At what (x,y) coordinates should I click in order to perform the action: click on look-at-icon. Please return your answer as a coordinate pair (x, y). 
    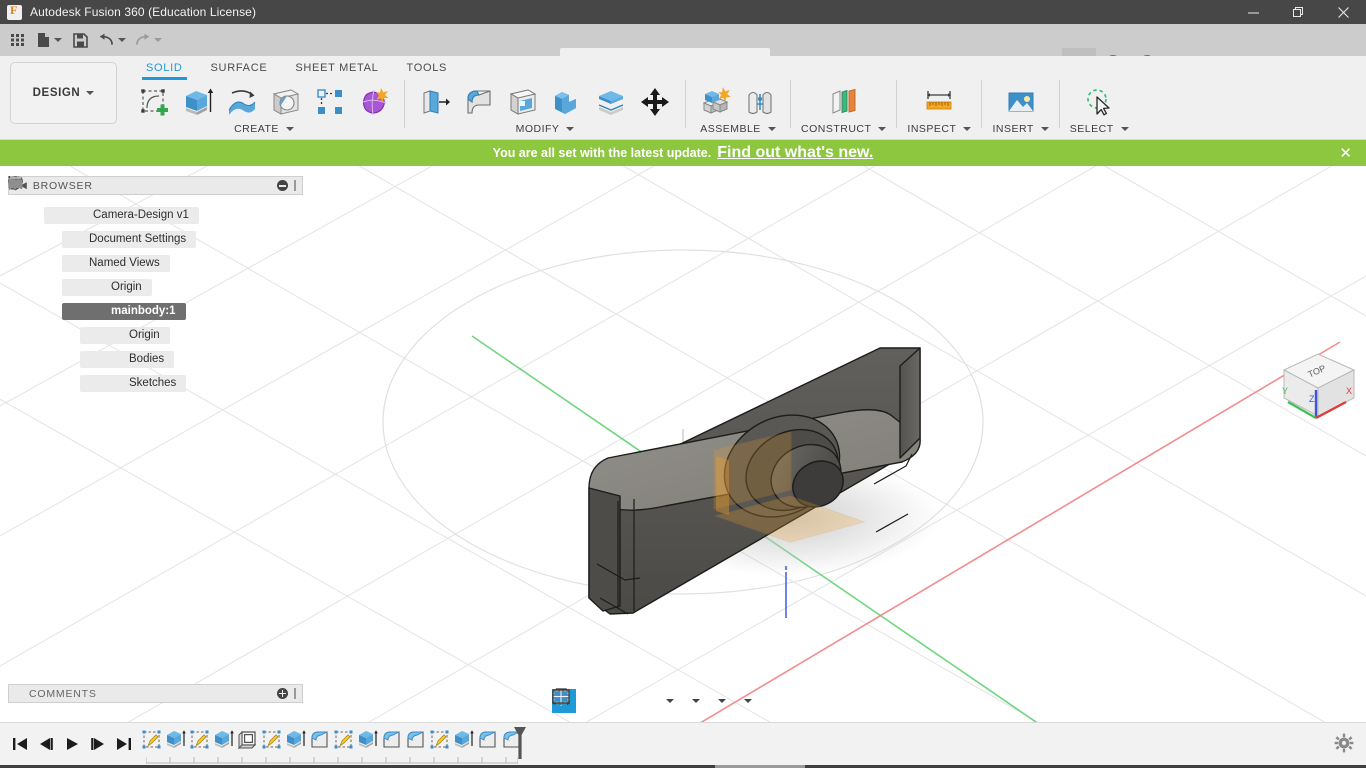
    Looking at the image, I should click on (577, 700).